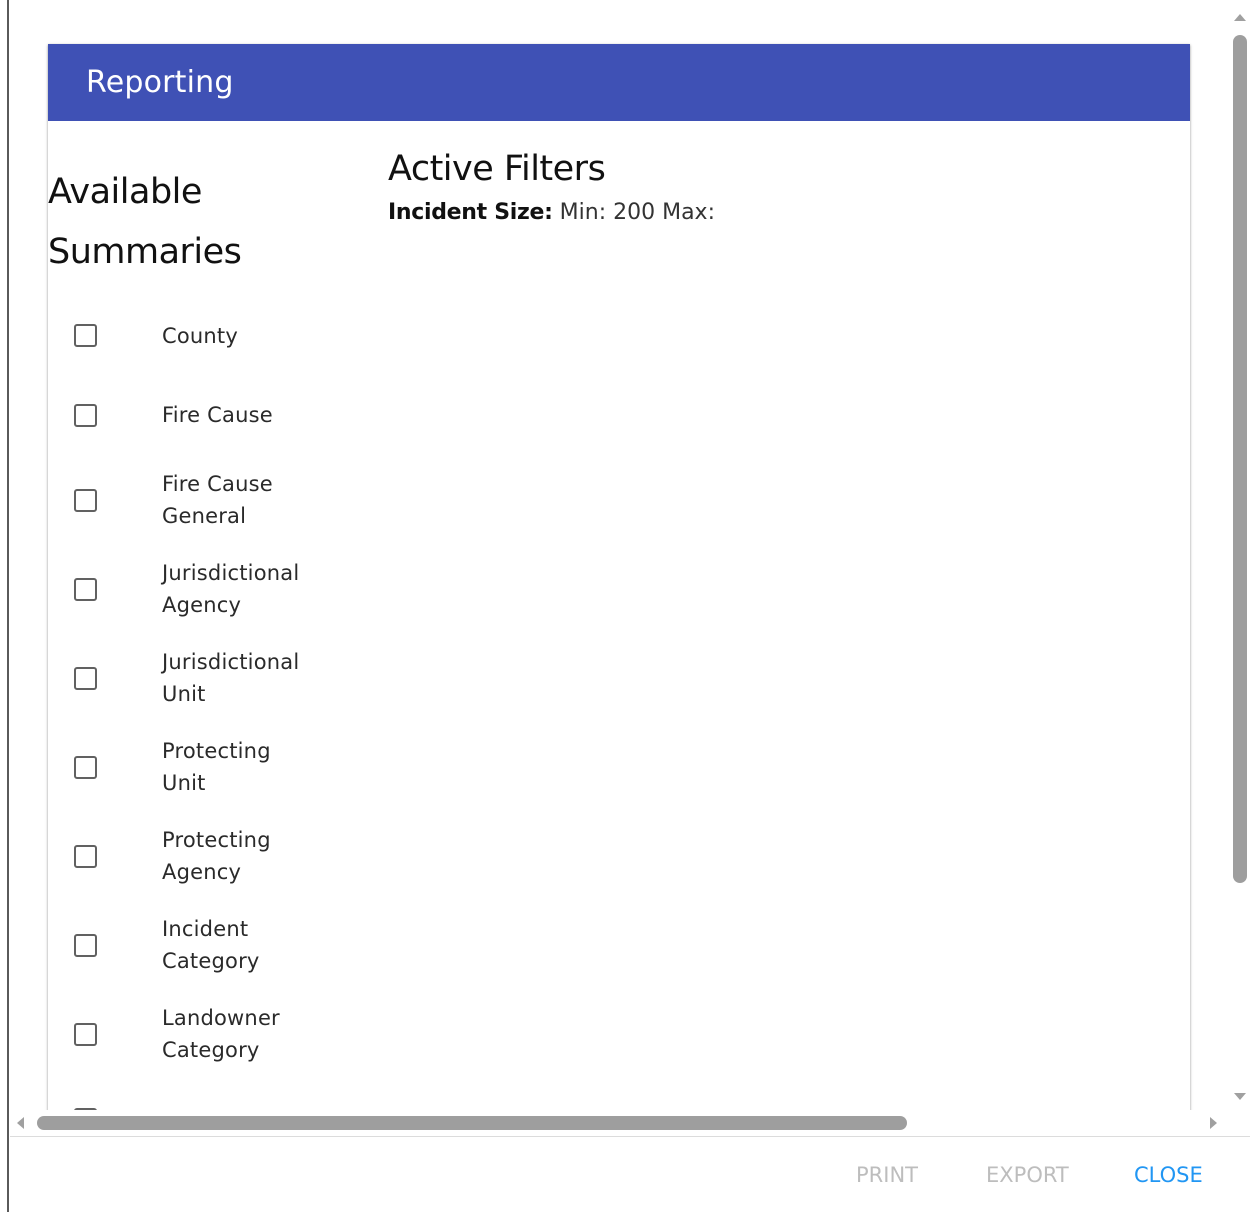  I want to click on summary-item-county: County, so click(198, 336).